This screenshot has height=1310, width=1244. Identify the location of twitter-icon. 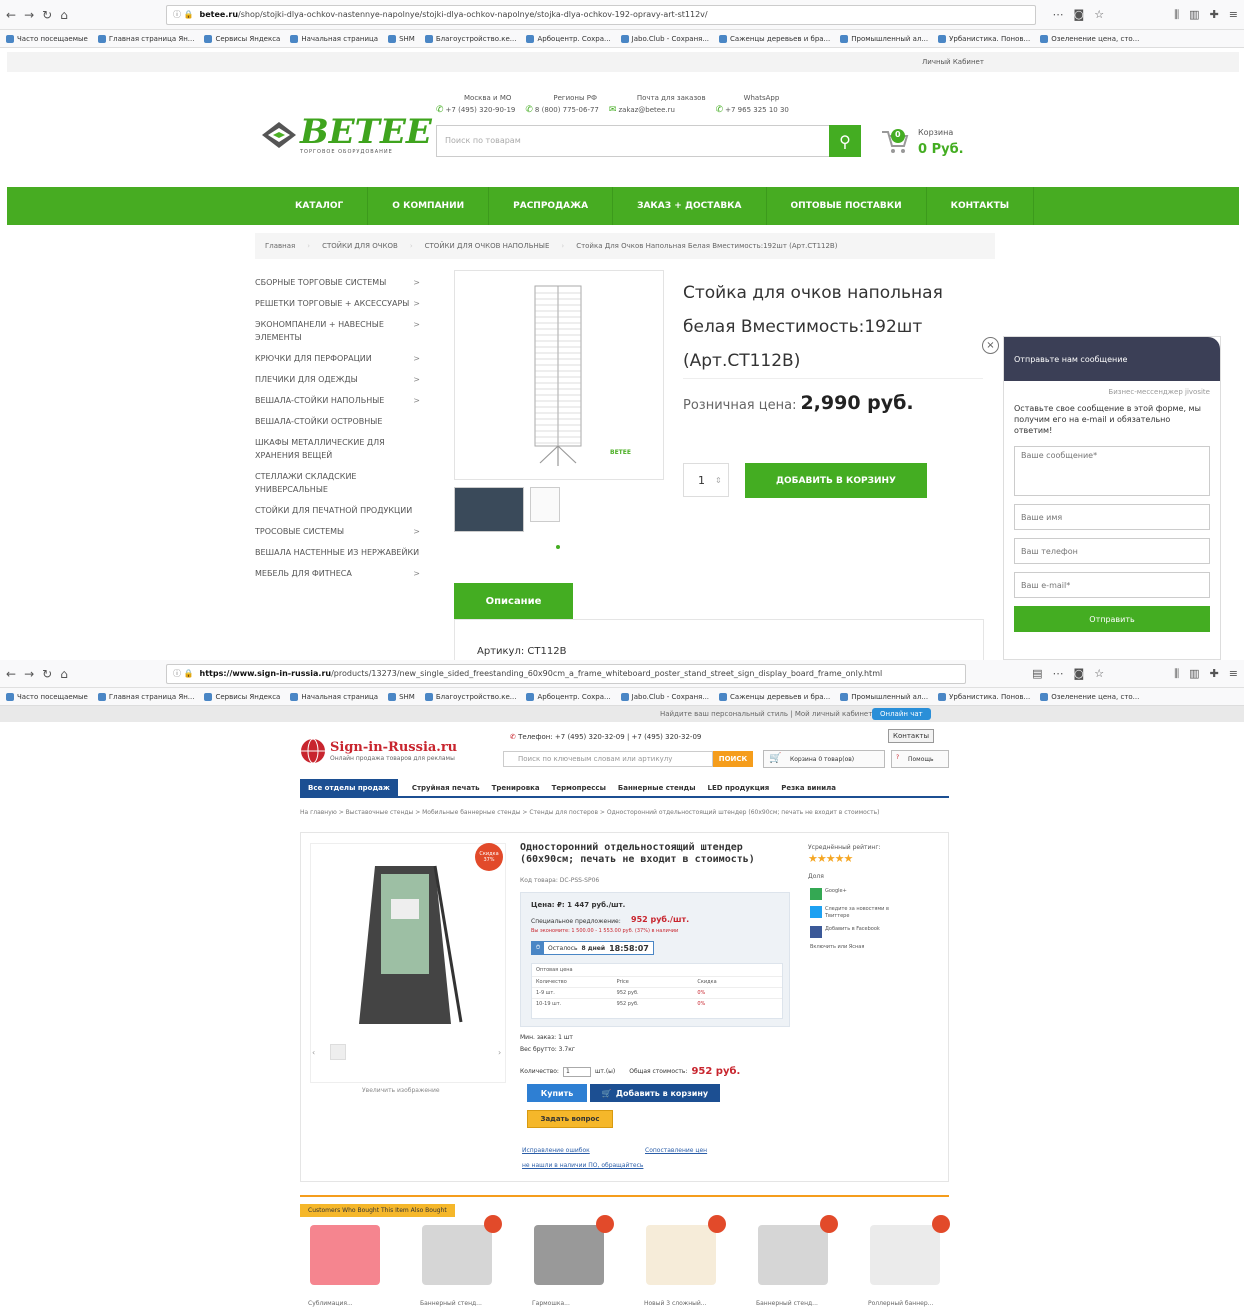
(816, 912).